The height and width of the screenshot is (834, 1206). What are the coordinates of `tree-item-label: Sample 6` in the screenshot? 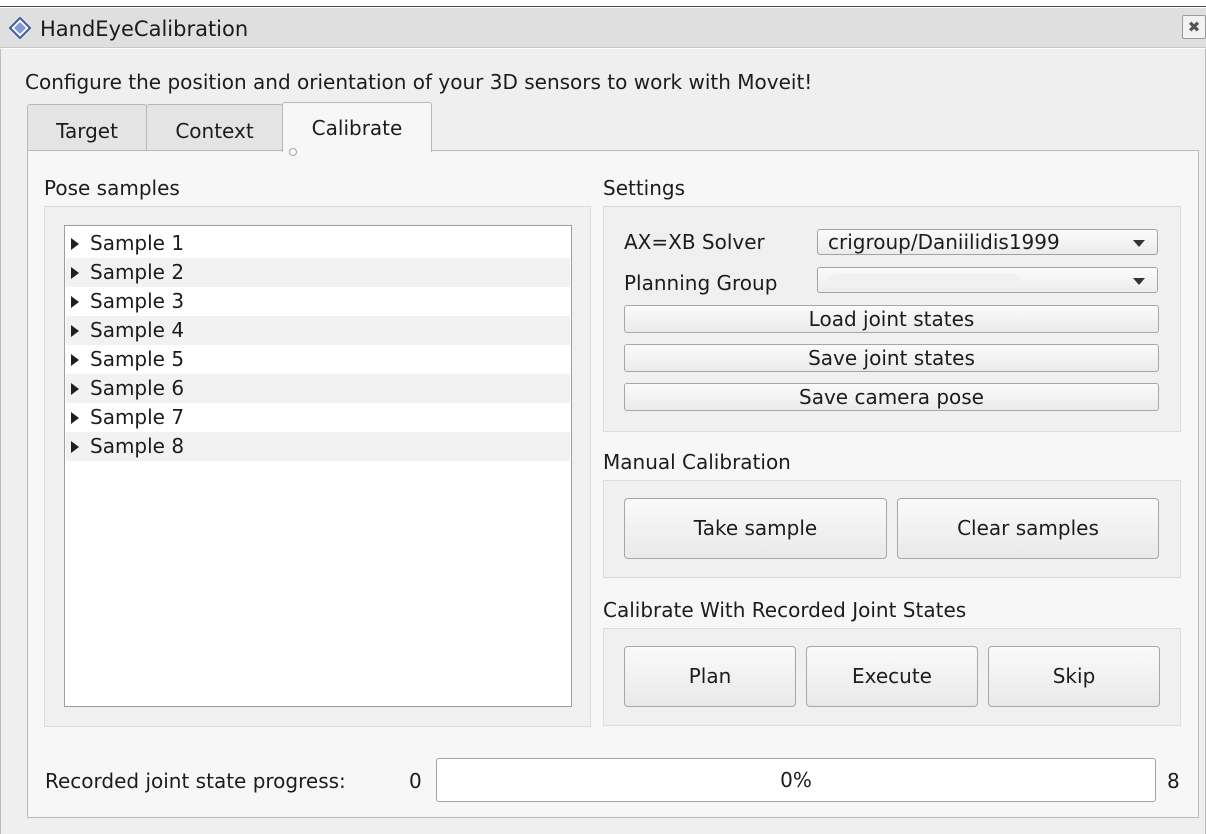 It's located at (137, 388).